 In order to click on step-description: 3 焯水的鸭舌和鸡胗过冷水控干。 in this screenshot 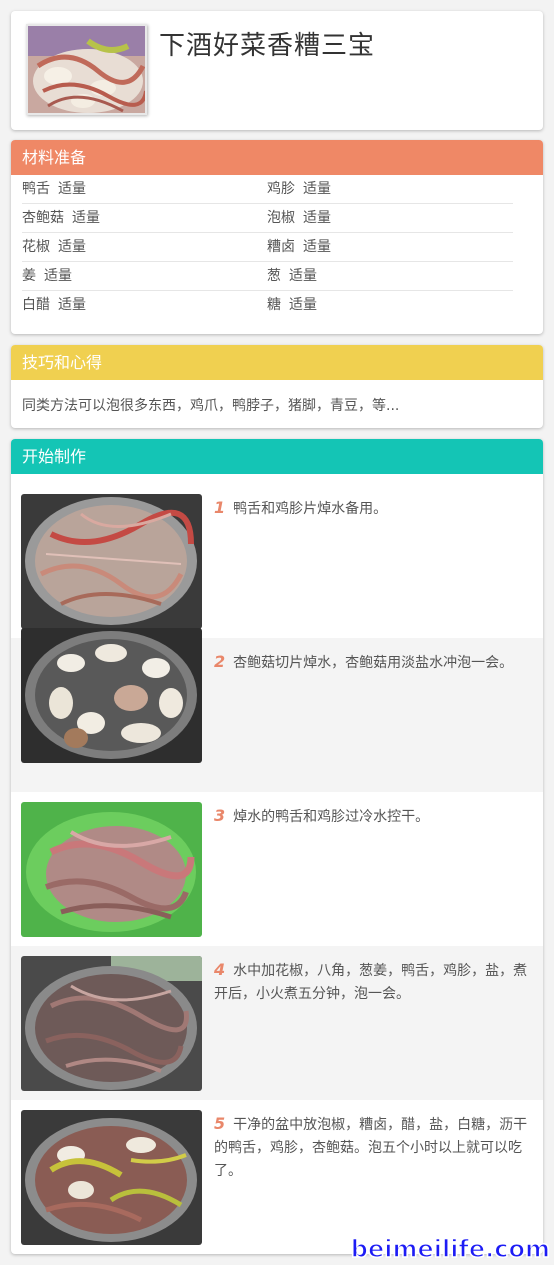, I will do `click(372, 816)`.